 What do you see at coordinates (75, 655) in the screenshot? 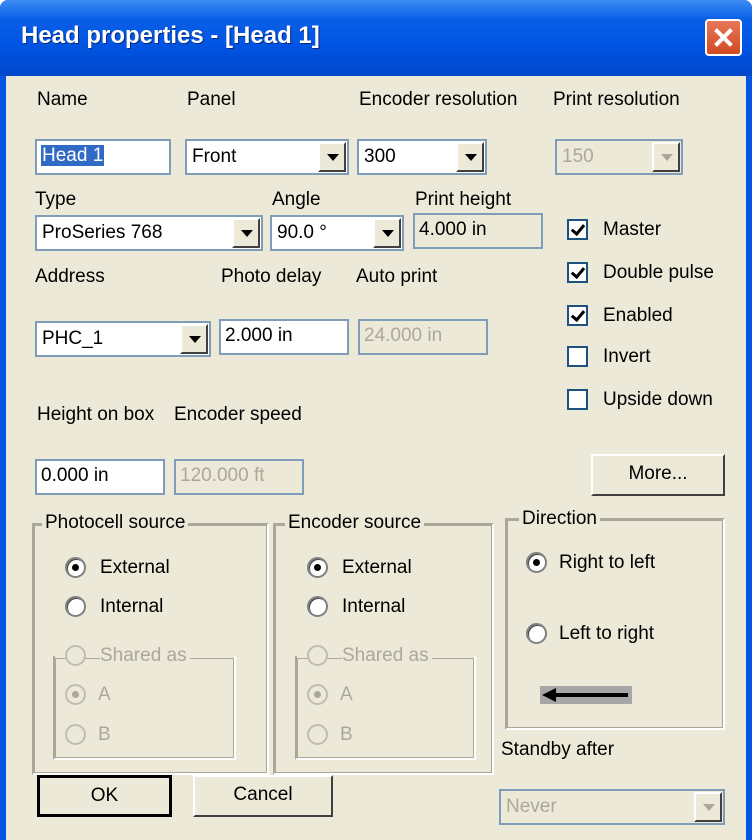
I see `photocell-shared-radio` at bounding box center [75, 655].